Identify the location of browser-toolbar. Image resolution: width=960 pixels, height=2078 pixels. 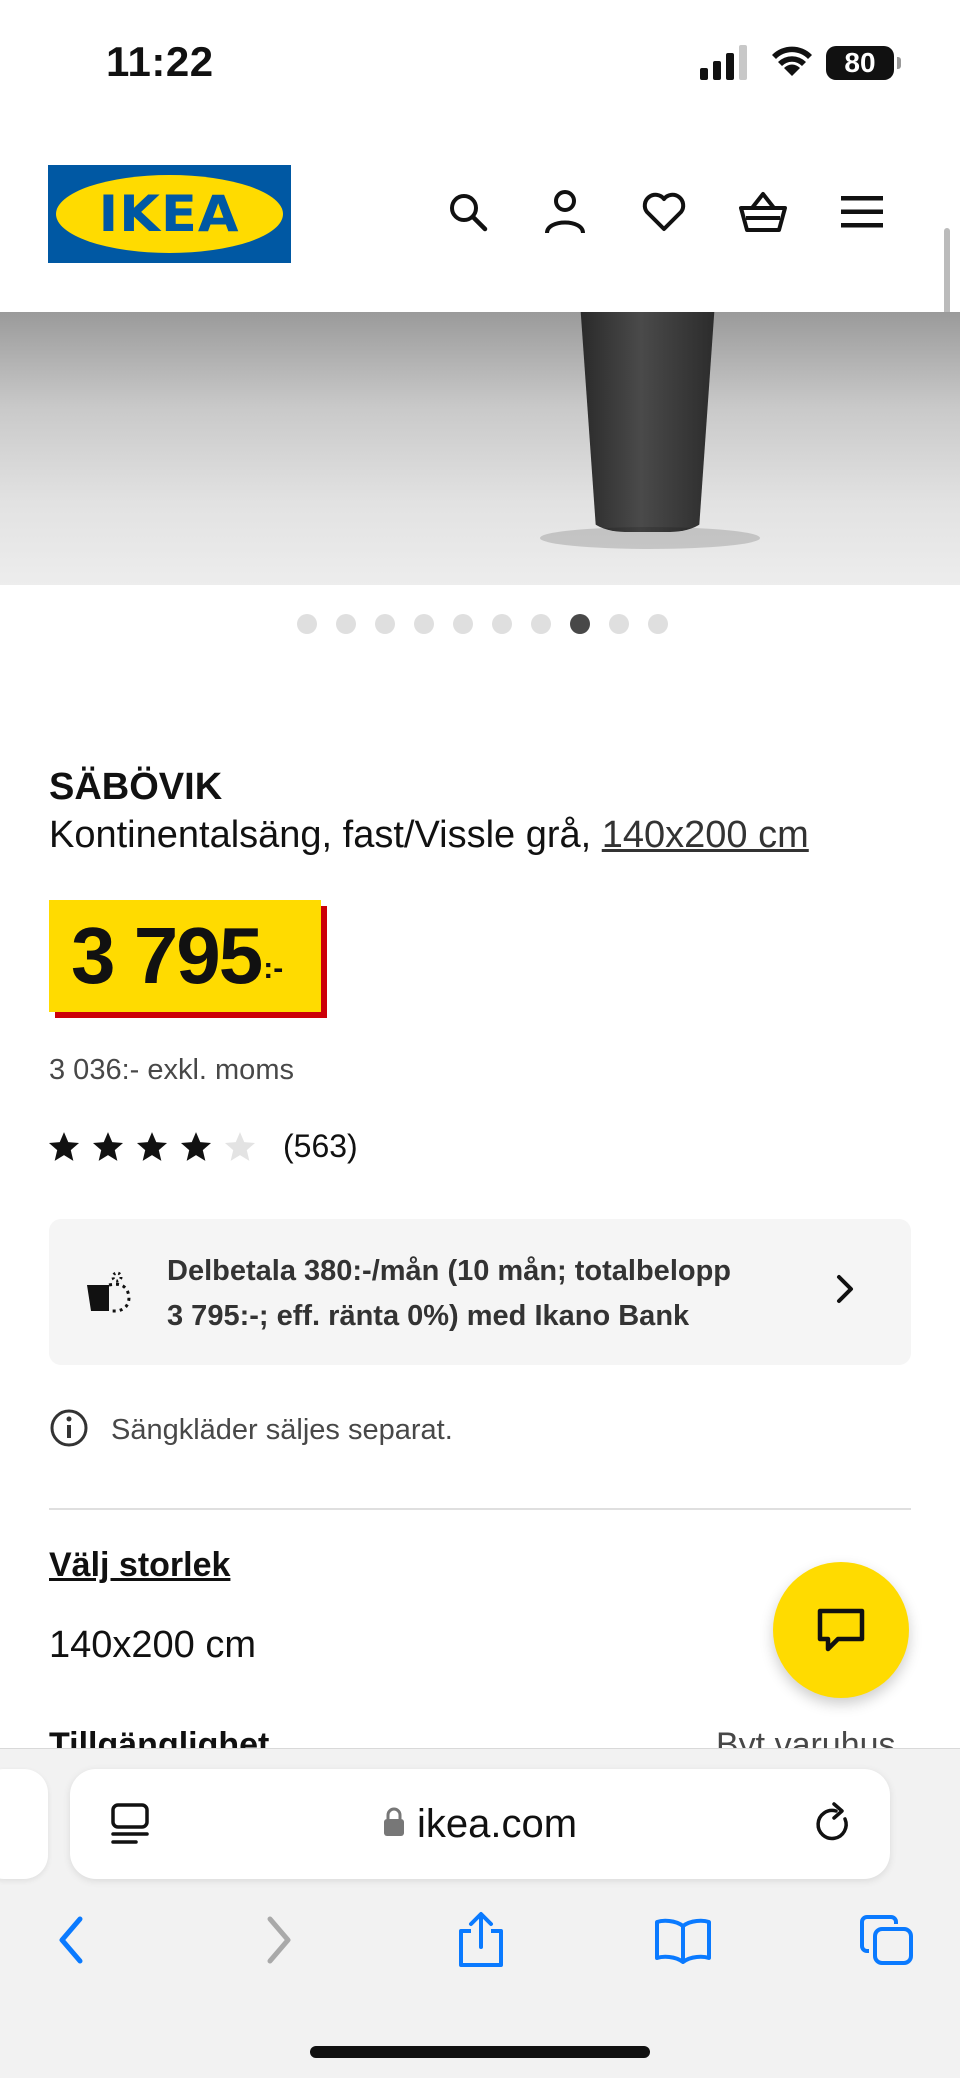
(480, 1945).